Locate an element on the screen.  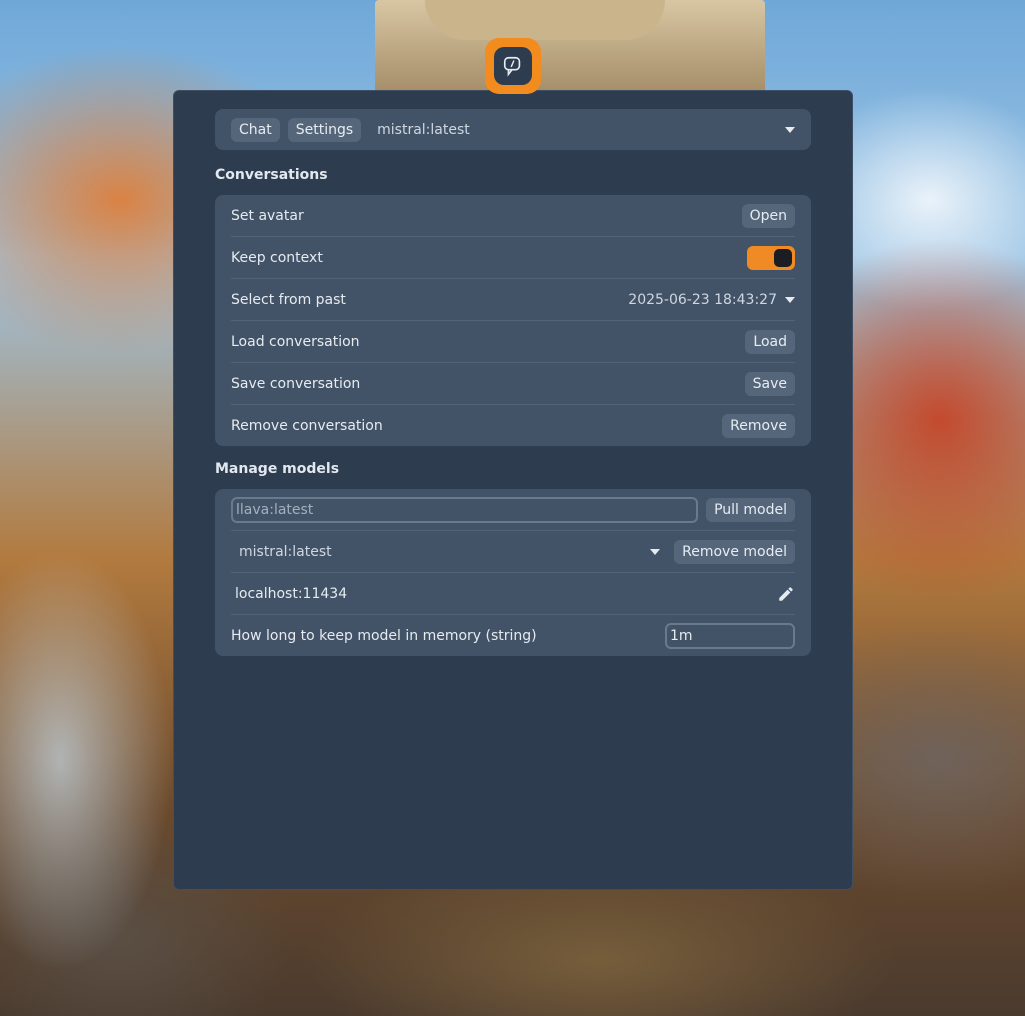
pencil-icon is located at coordinates (786, 594).